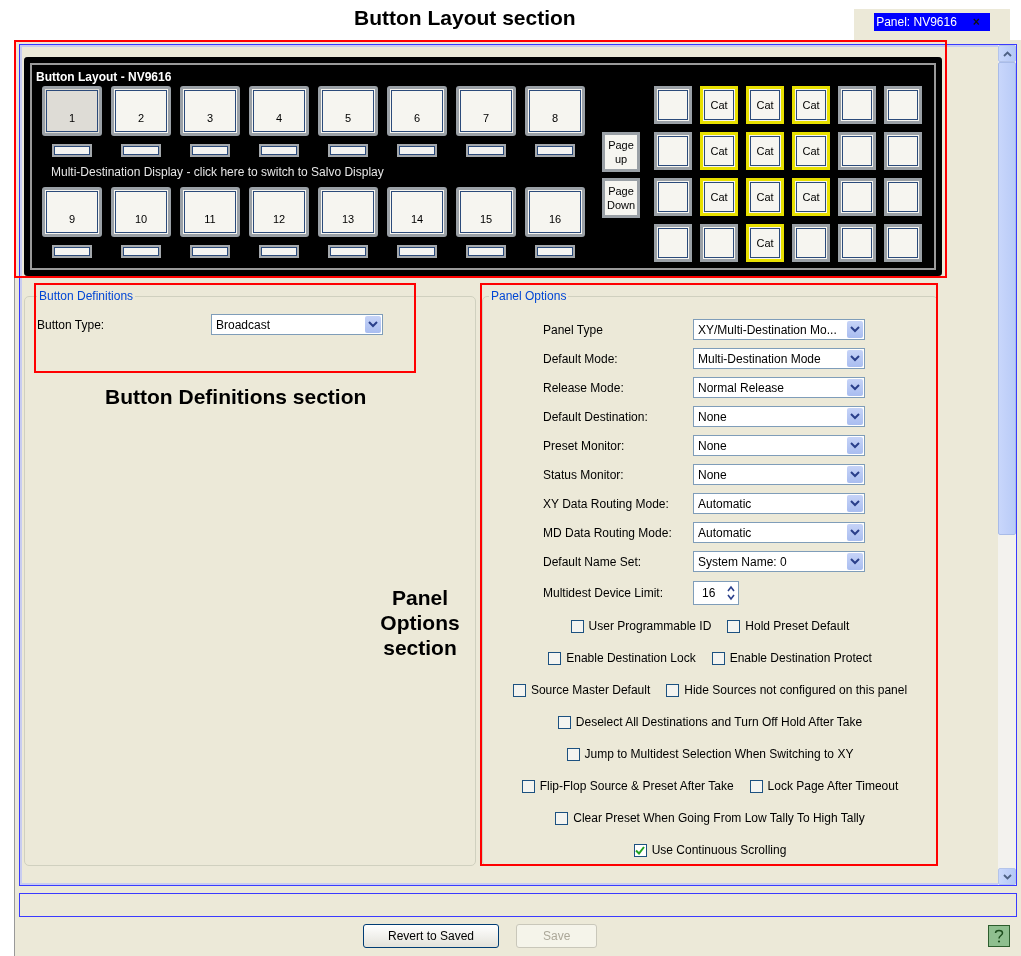 This screenshot has height=956, width=1021. Describe the element at coordinates (584, 387) in the screenshot. I see `field-label: Release Mode:` at that location.